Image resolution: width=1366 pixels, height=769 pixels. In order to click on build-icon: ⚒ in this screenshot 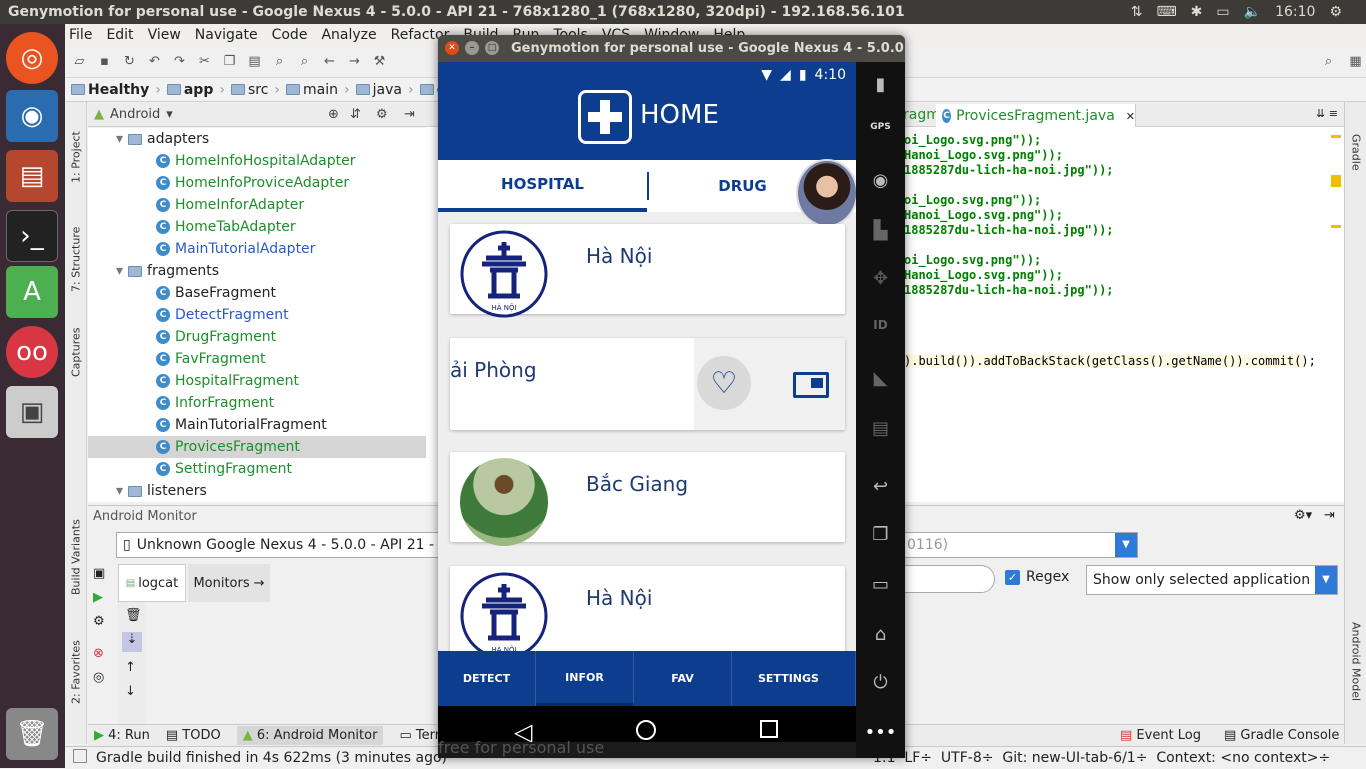, I will do `click(379, 61)`.